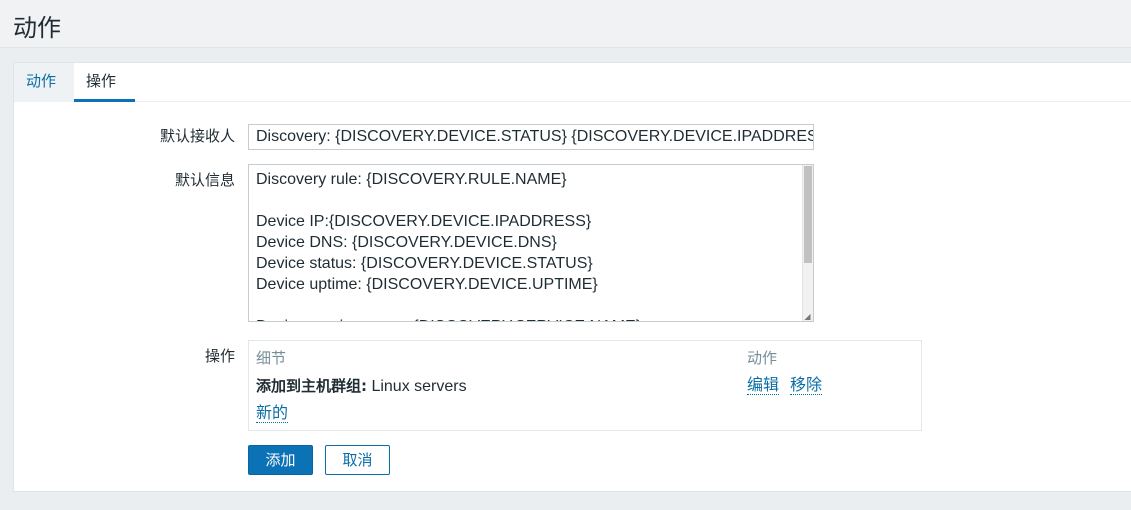 The image size is (1131, 510). Describe the element at coordinates (204, 180) in the screenshot. I see `default-message-label: 默认信息` at that location.